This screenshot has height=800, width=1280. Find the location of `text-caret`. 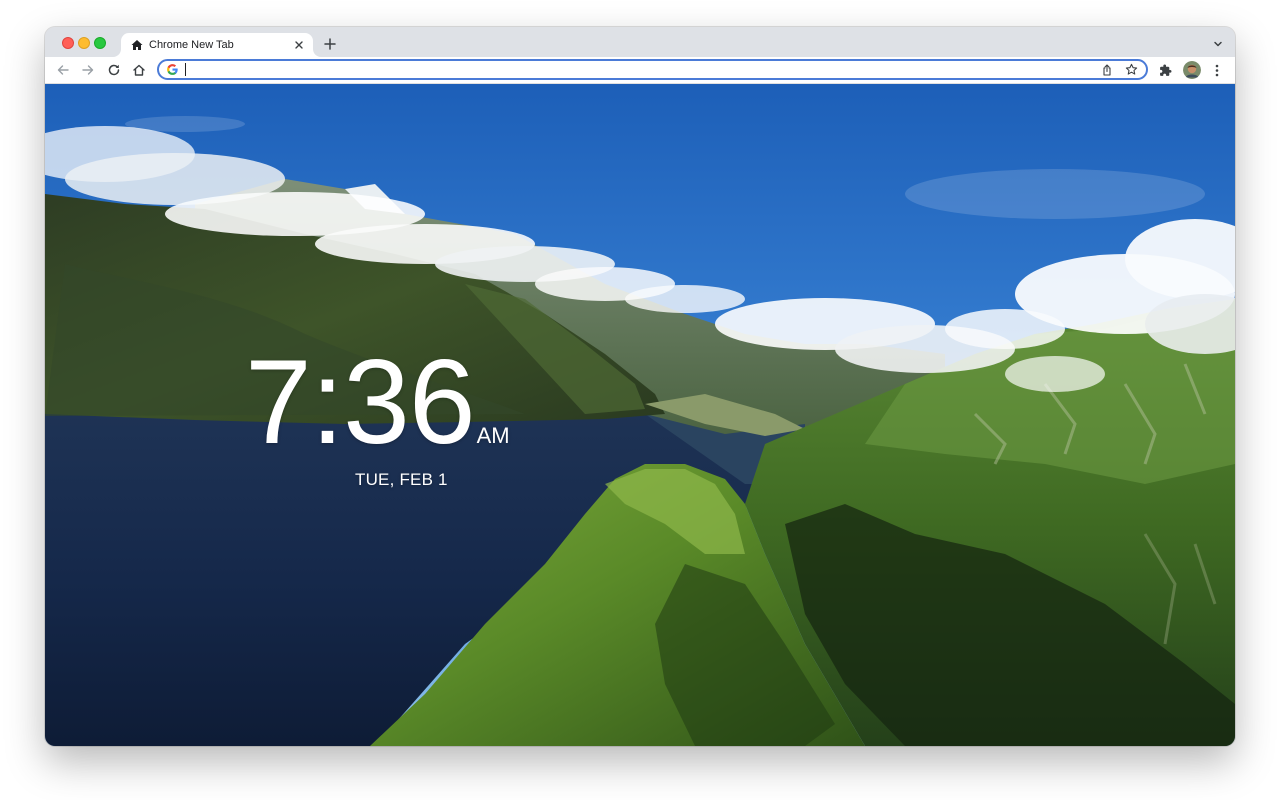

text-caret is located at coordinates (185, 69).